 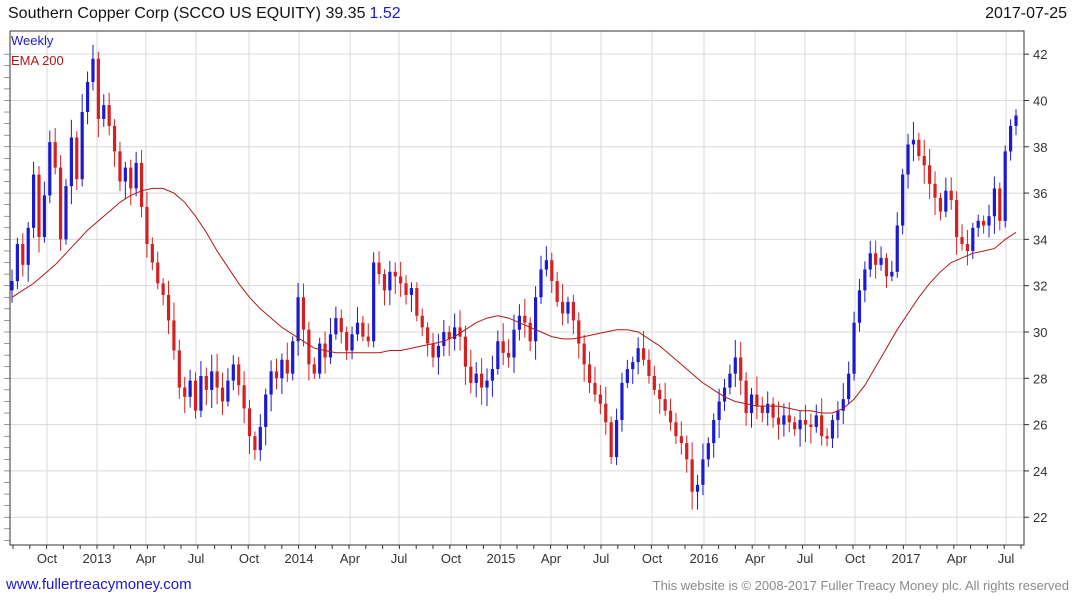 What do you see at coordinates (1040, 378) in the screenshot?
I see `y-tick-label: 28` at bounding box center [1040, 378].